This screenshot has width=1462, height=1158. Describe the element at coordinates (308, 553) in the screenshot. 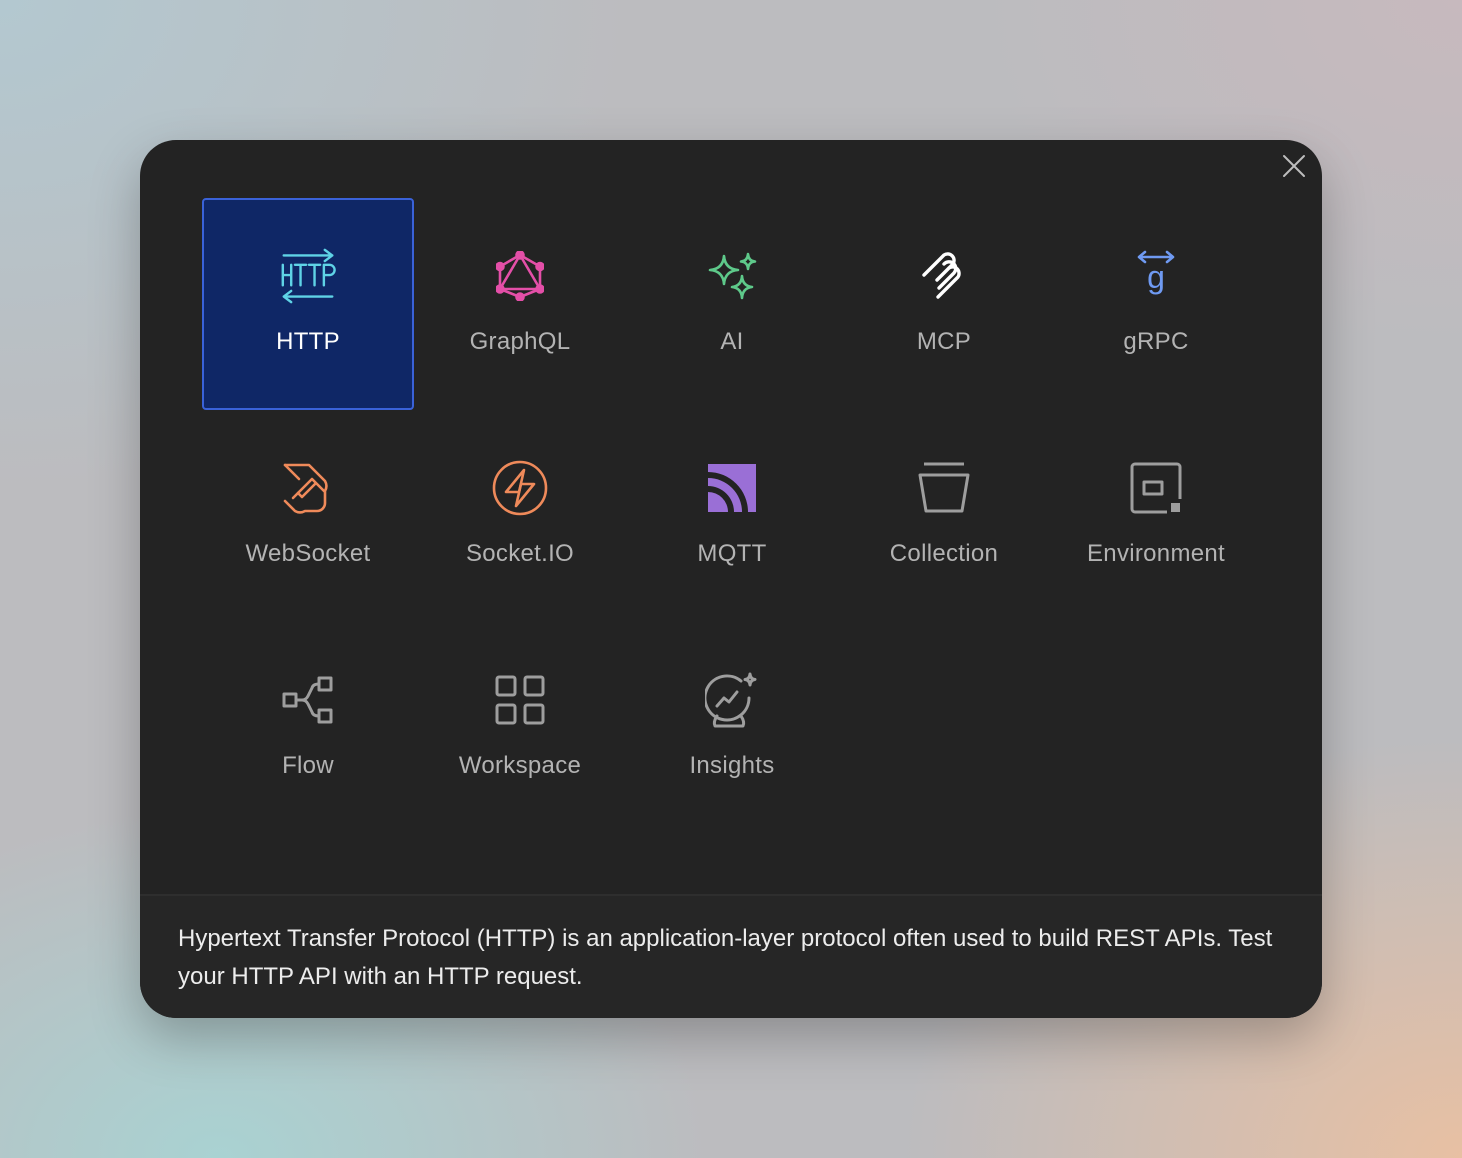

I see `tile-label: WebSocket` at that location.